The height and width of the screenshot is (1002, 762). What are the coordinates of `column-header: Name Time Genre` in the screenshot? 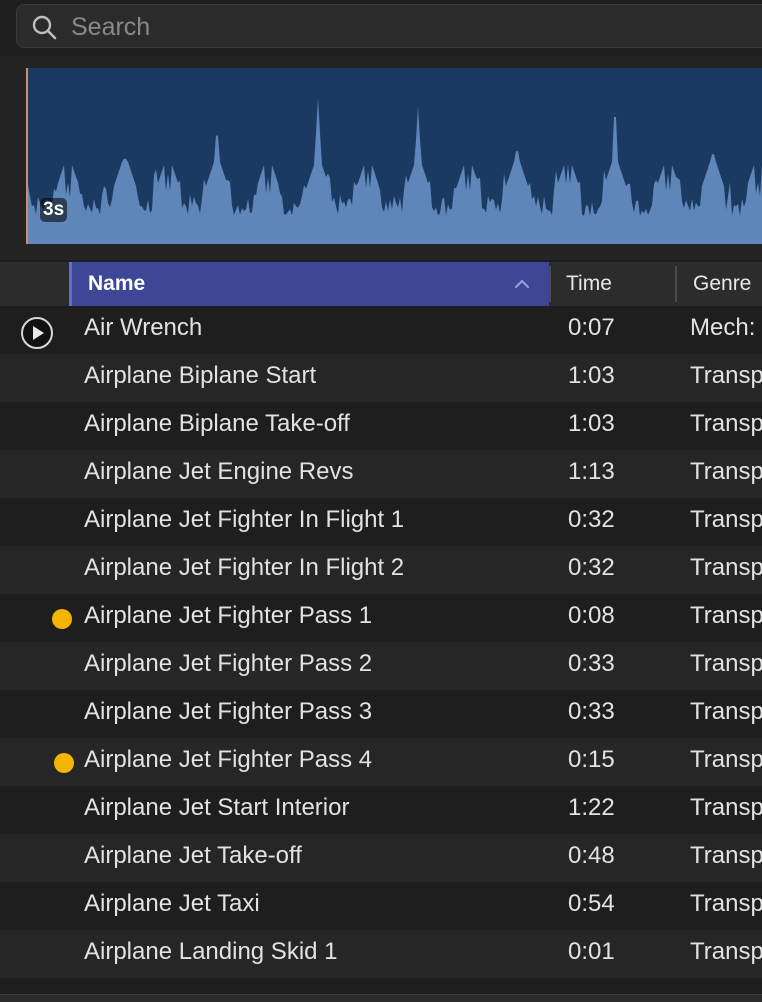 It's located at (381, 284).